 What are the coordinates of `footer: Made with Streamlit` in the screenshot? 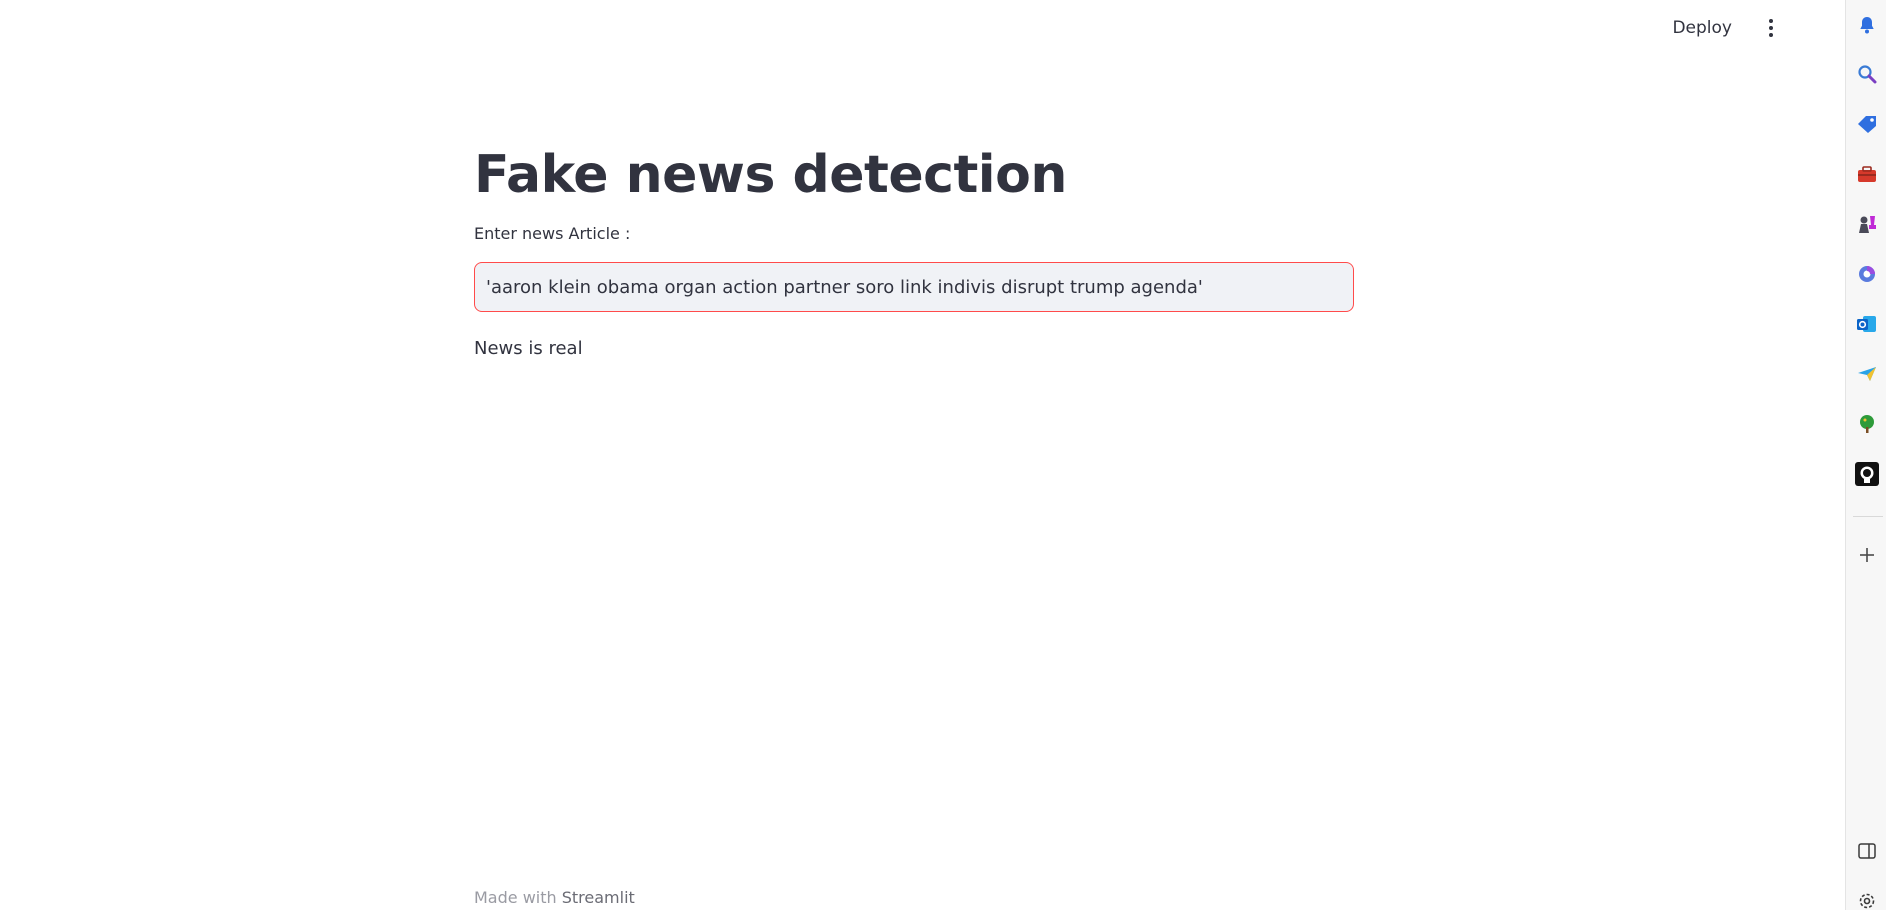 It's located at (554, 897).